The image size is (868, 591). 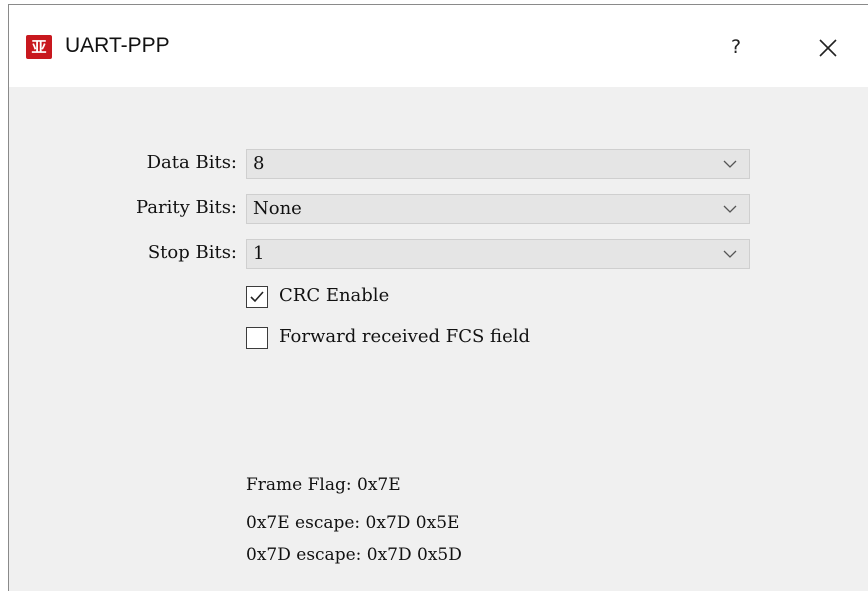 I want to click on stop-bits-value: 1, so click(x=259, y=253).